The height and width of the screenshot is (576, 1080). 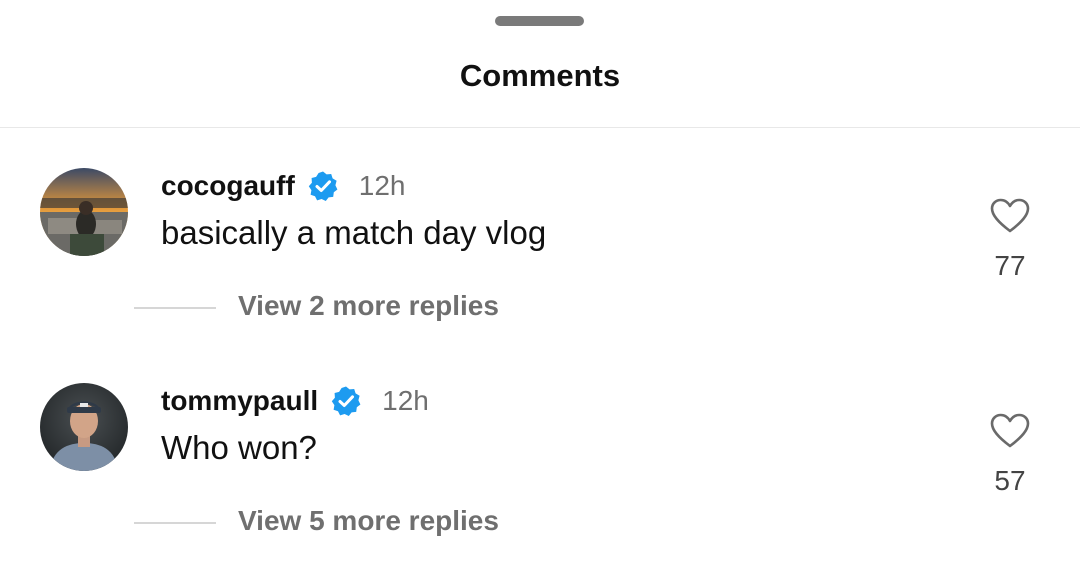 I want to click on comment-text: basically a match day vlog, so click(x=354, y=232).